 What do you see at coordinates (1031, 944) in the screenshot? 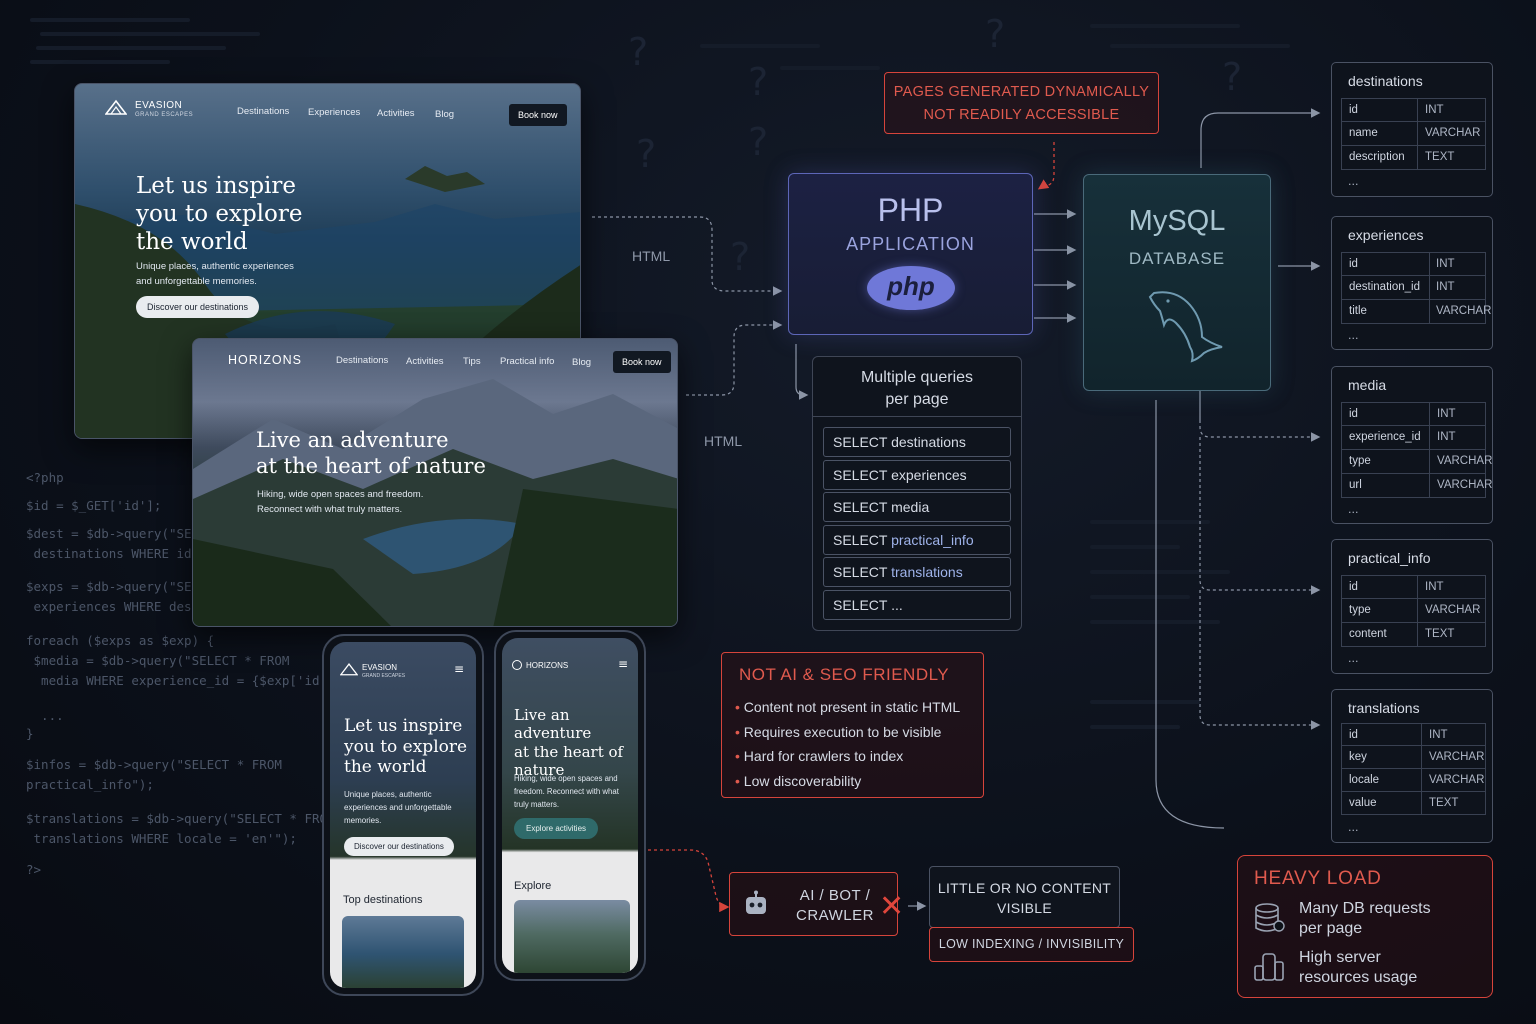
I see `low-indexing-badge: LOW INDEXING / INVISIBILITY` at bounding box center [1031, 944].